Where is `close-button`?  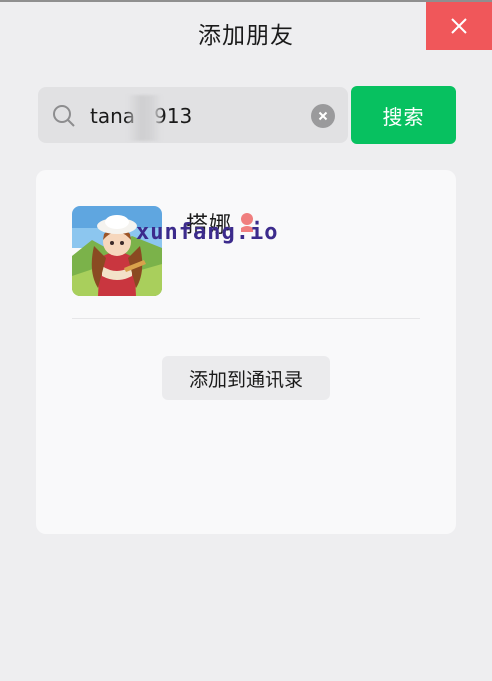 close-button is located at coordinates (459, 26).